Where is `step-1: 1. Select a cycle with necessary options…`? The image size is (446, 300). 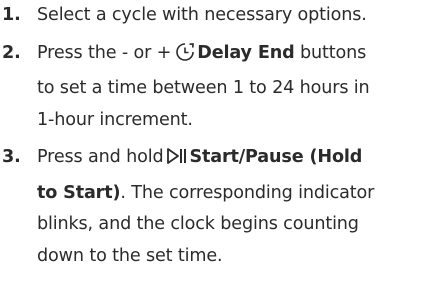
step-1: 1. Select a cycle with necessary options… is located at coordinates (223, 16).